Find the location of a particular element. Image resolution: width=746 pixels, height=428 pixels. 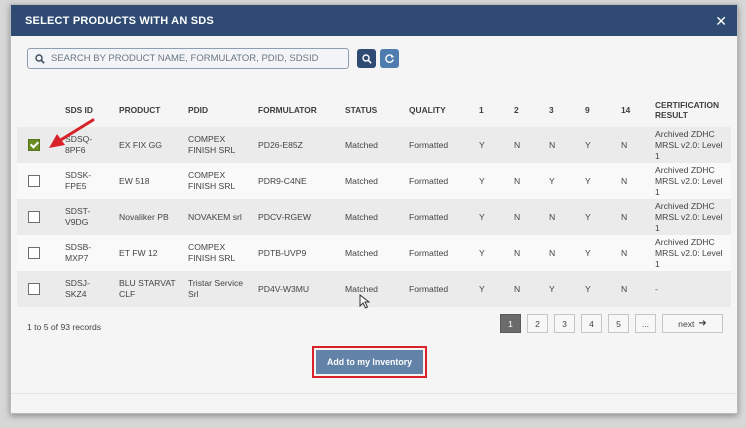

refresh-icon is located at coordinates (390, 58).